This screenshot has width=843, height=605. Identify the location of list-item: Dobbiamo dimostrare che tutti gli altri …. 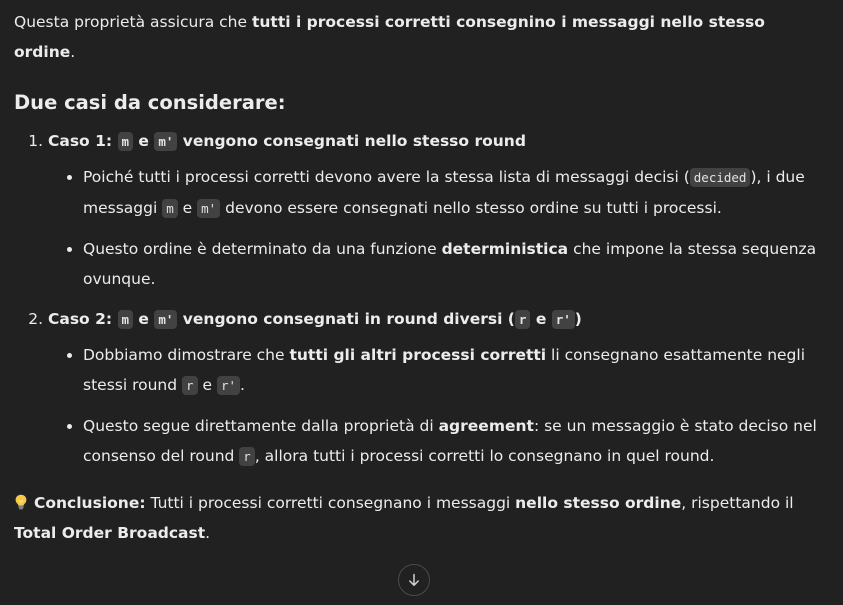
(456, 370).